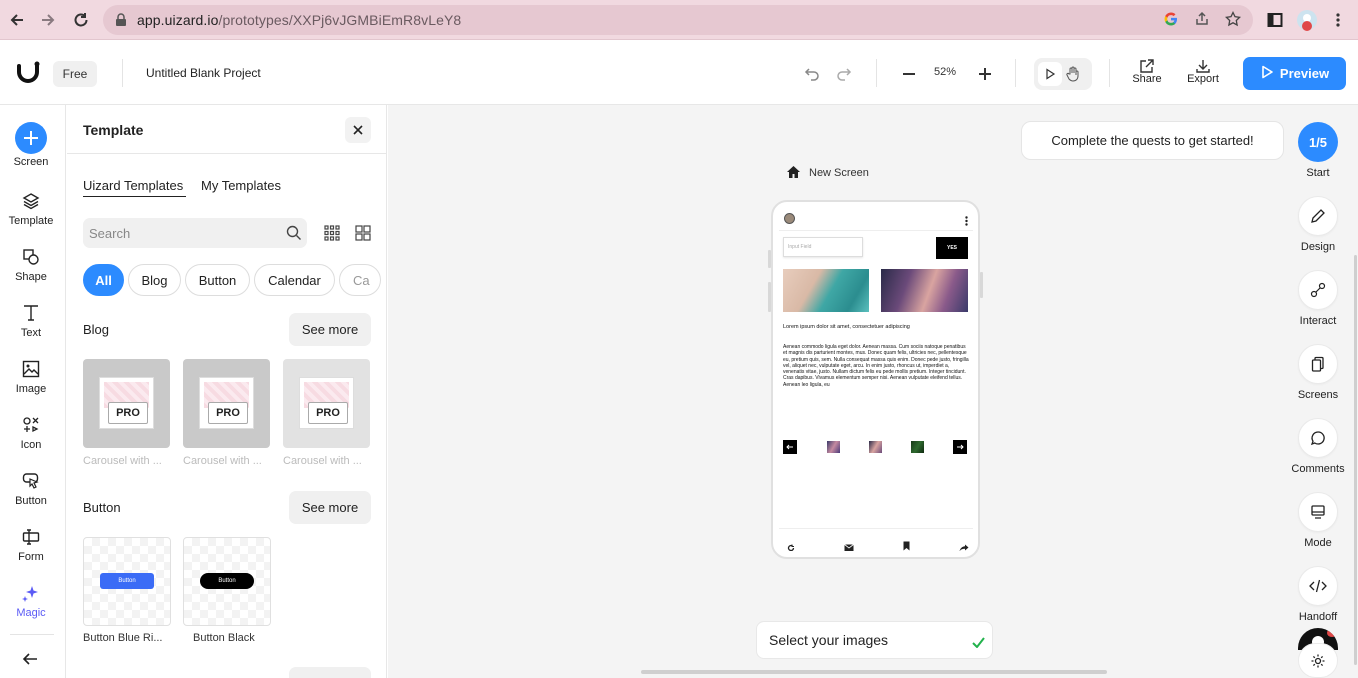 The width and height of the screenshot is (1358, 678). I want to click on collapse-arrow-icon, so click(30, 661).